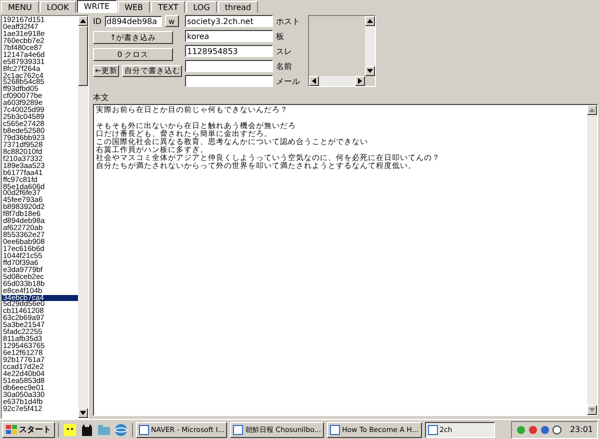  I want to click on field-label: ホスト, so click(288, 21).